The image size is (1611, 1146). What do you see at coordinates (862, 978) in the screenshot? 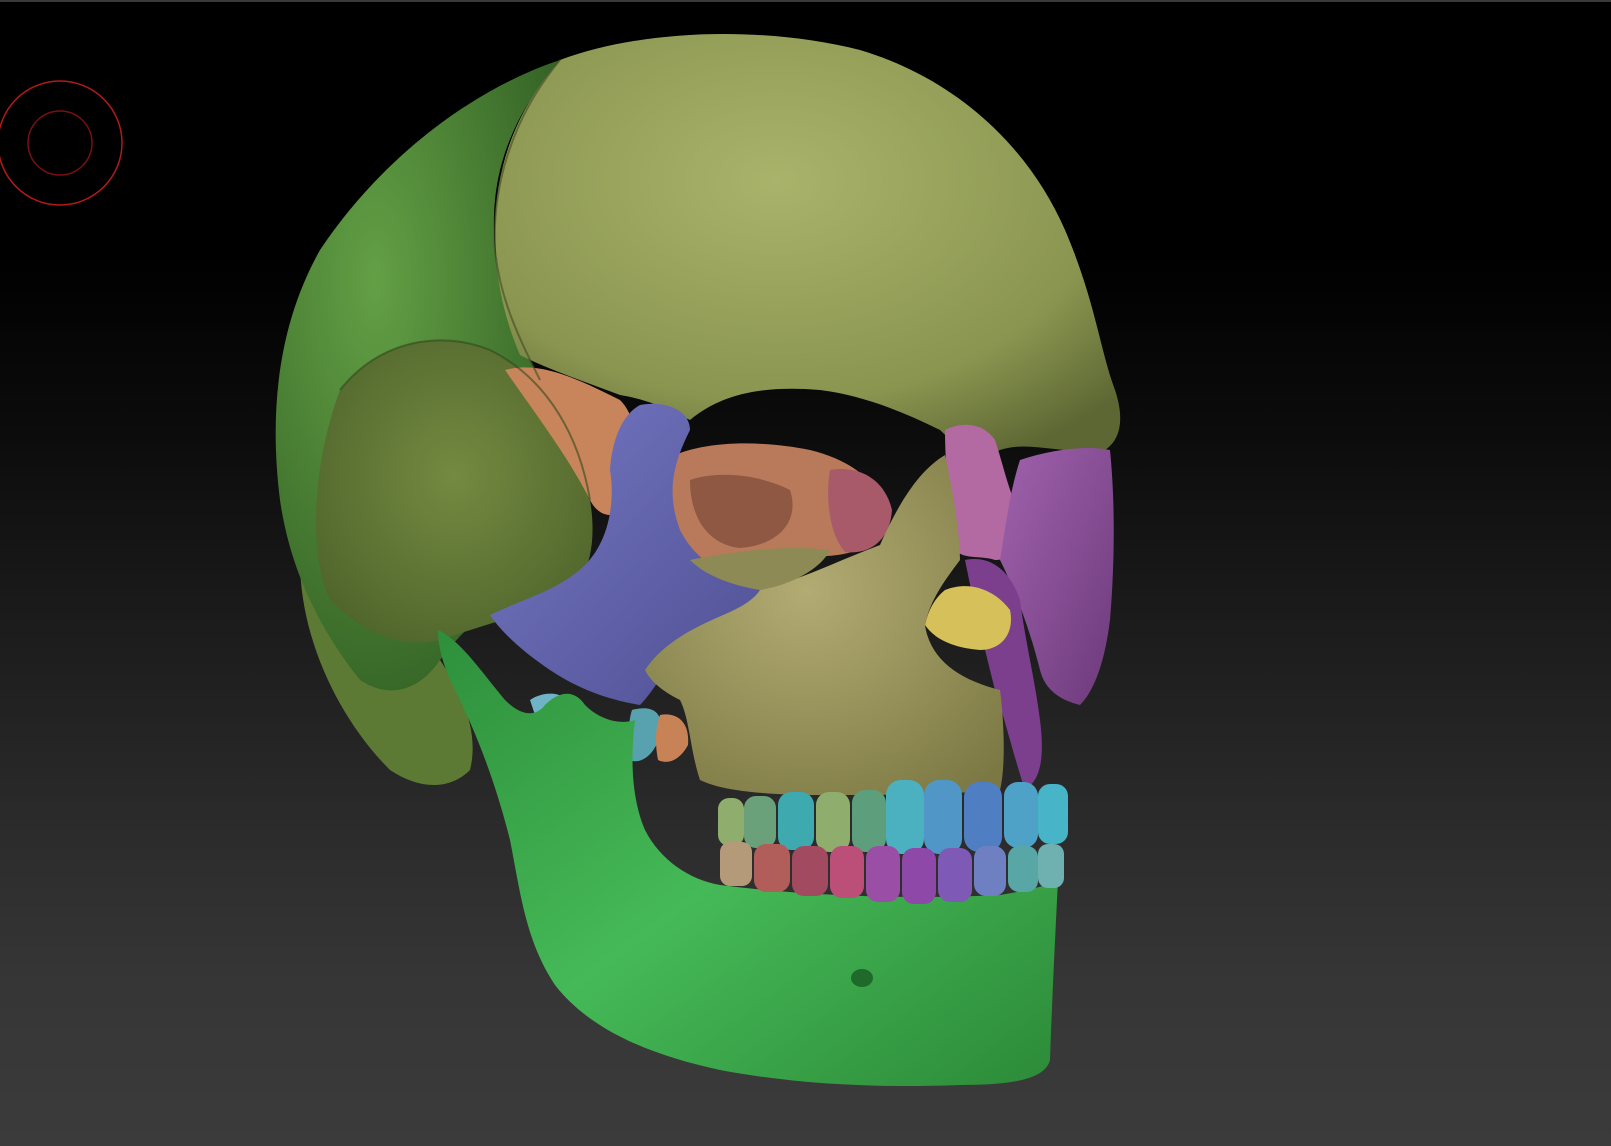
I see `mental-foramen` at bounding box center [862, 978].